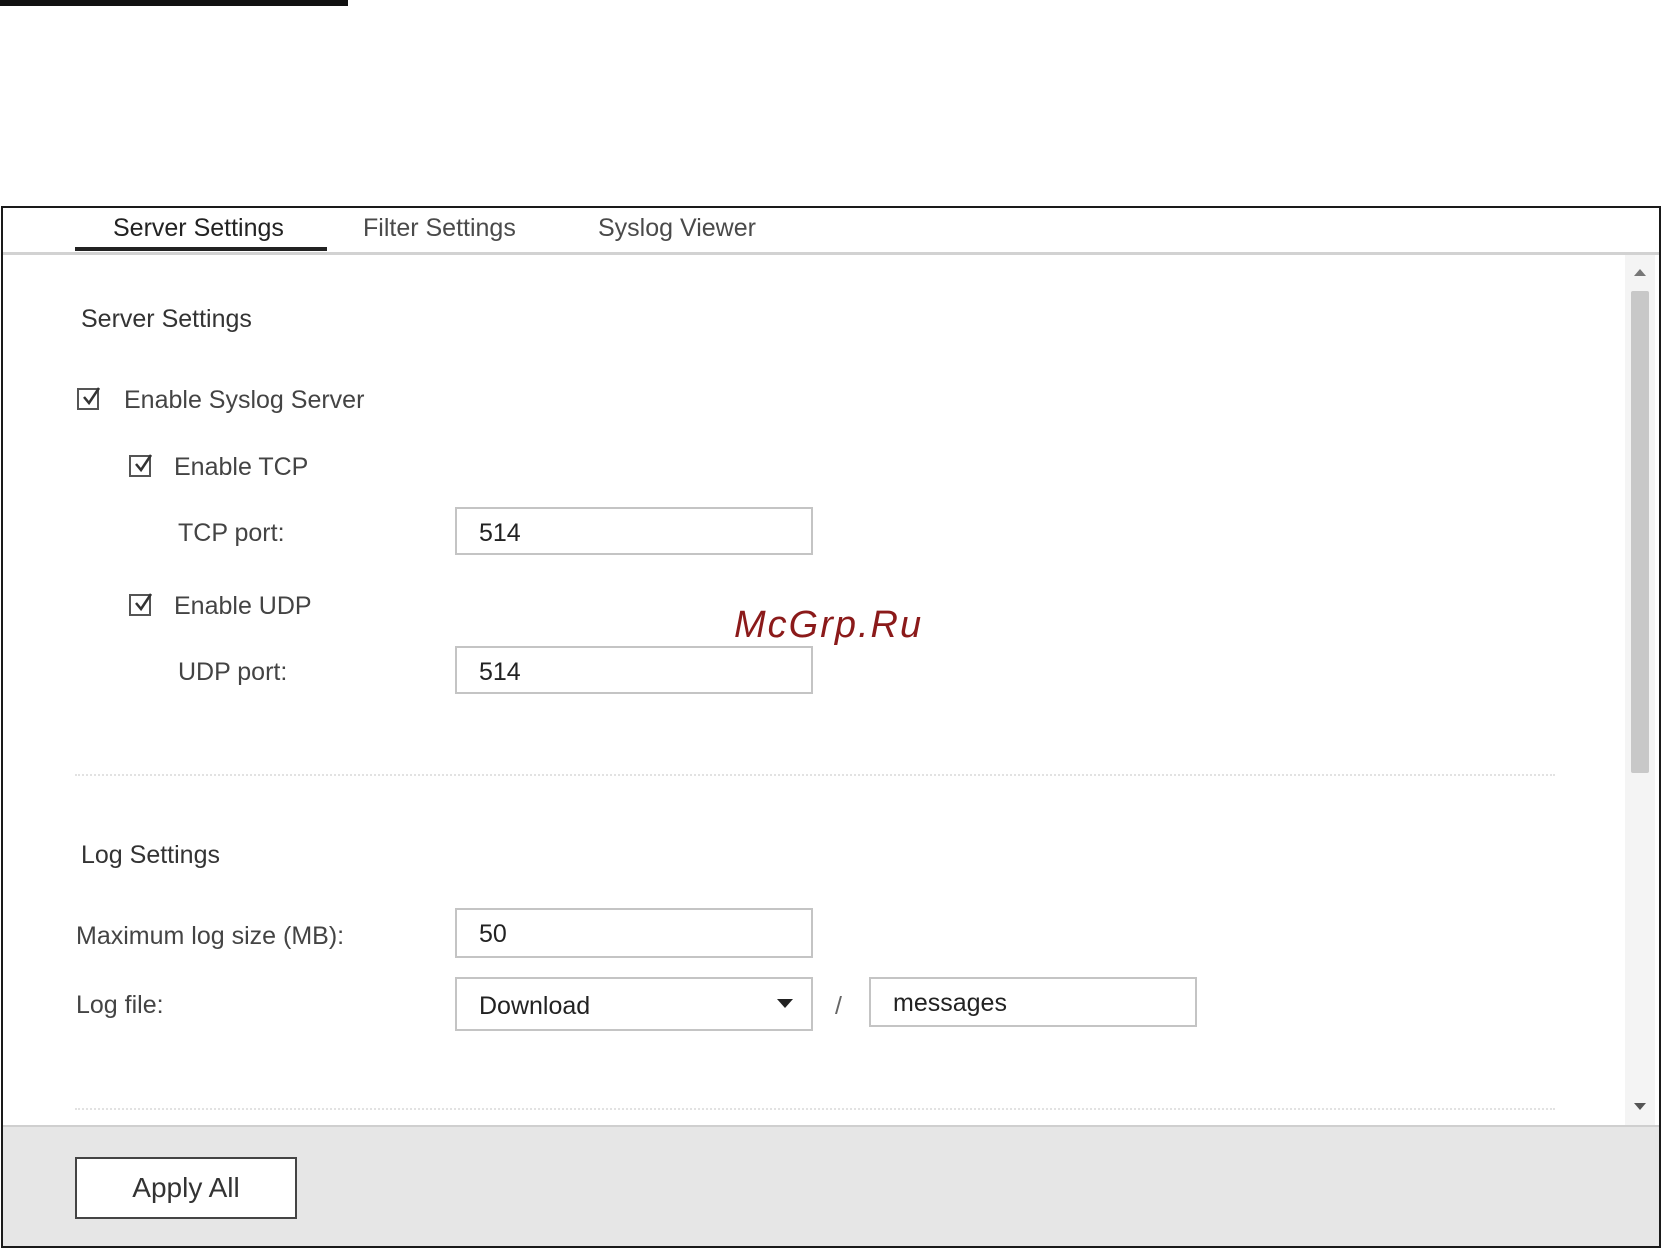 The height and width of the screenshot is (1248, 1661). What do you see at coordinates (198, 228) in the screenshot?
I see `tab-server-settings: Server Settings` at bounding box center [198, 228].